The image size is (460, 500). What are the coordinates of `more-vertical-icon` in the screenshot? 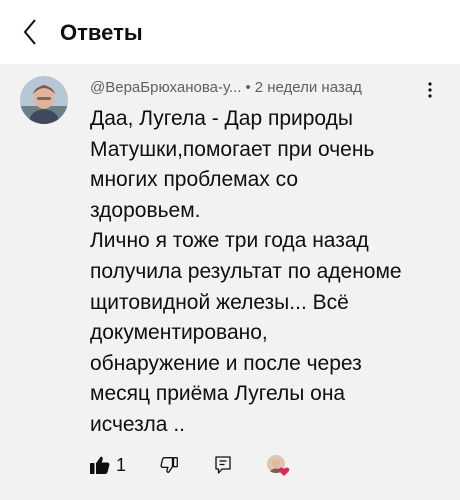 It's located at (430, 90).